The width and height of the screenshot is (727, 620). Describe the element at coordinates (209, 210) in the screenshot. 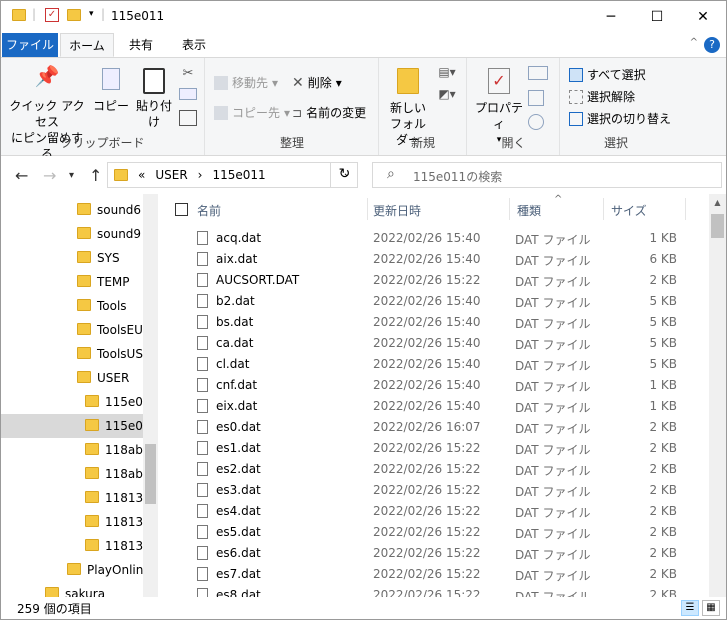

I see `column-name: 名前` at that location.